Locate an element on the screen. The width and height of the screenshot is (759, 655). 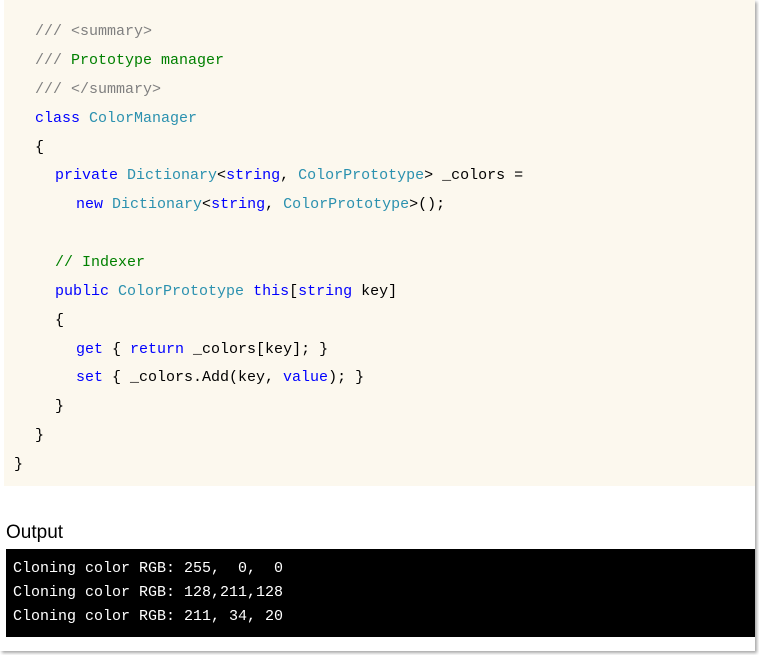
code-line-15: } is located at coordinates (18, 465).